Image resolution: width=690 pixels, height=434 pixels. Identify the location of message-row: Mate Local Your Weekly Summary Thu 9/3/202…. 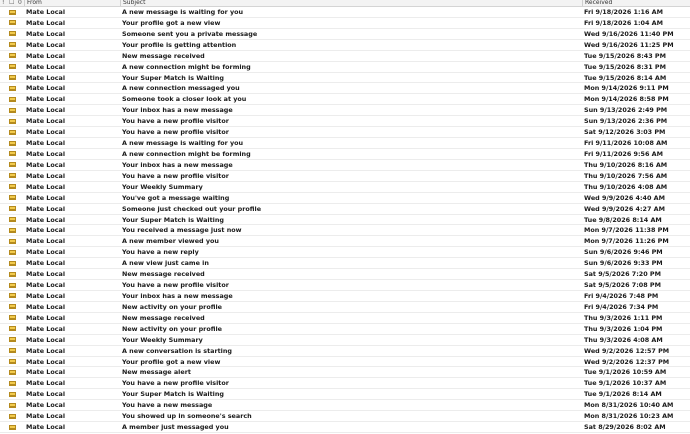
(345, 340).